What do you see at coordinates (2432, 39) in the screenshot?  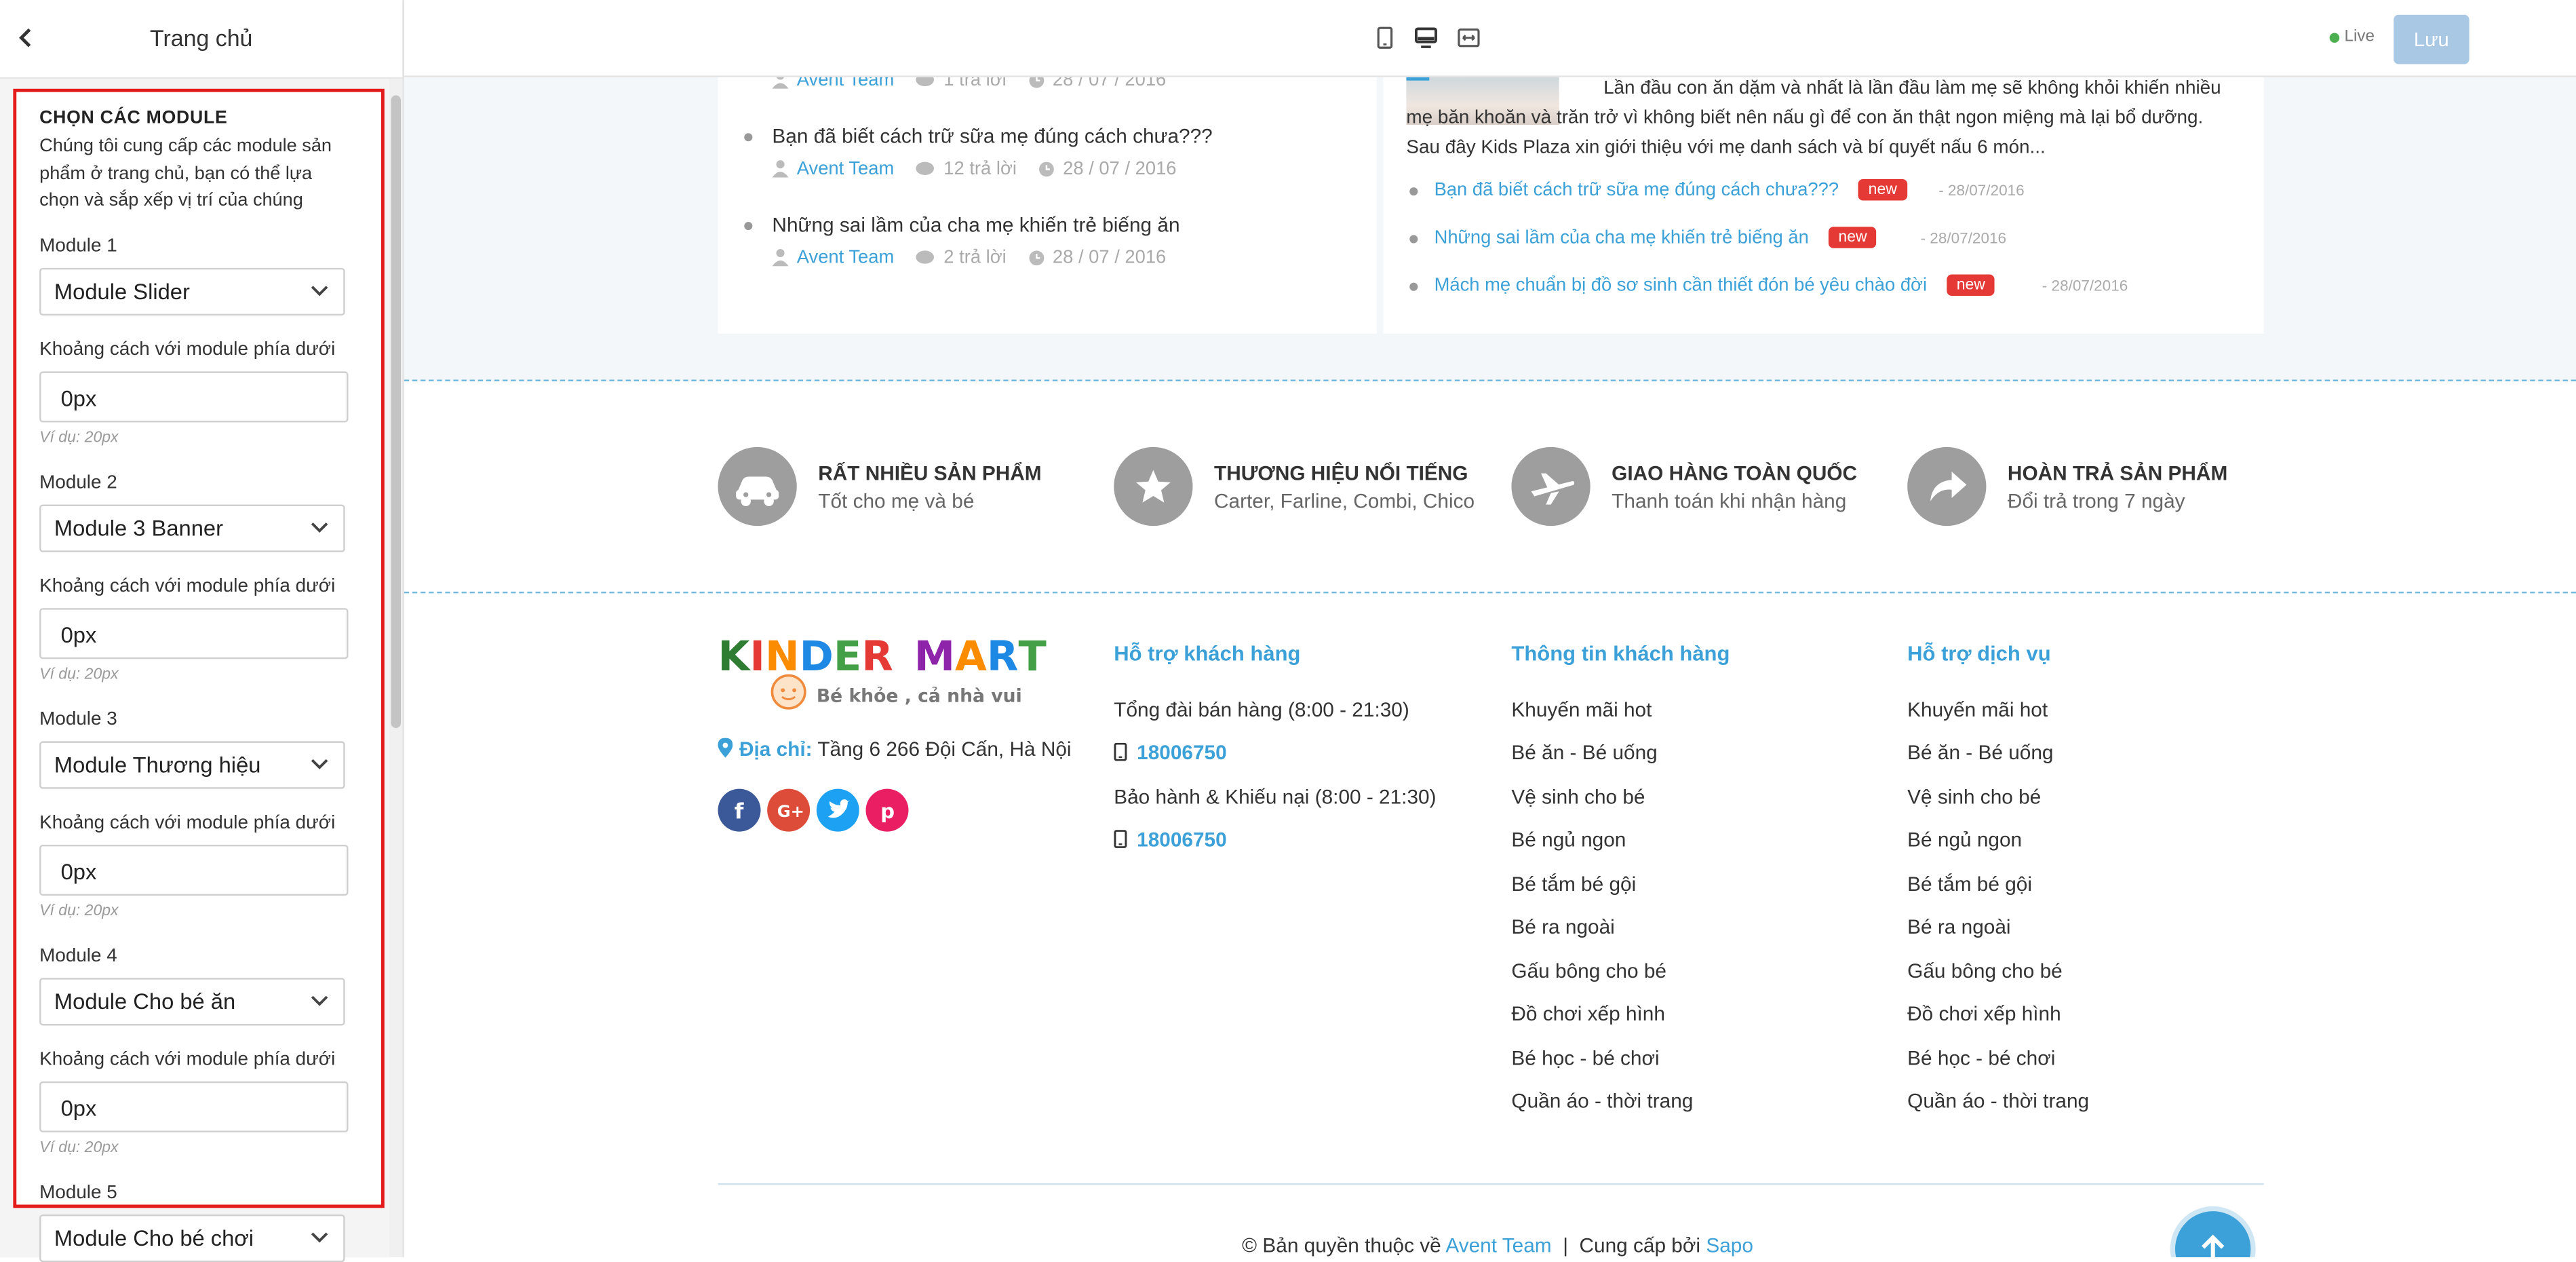 I see `save-button: Lưu` at bounding box center [2432, 39].